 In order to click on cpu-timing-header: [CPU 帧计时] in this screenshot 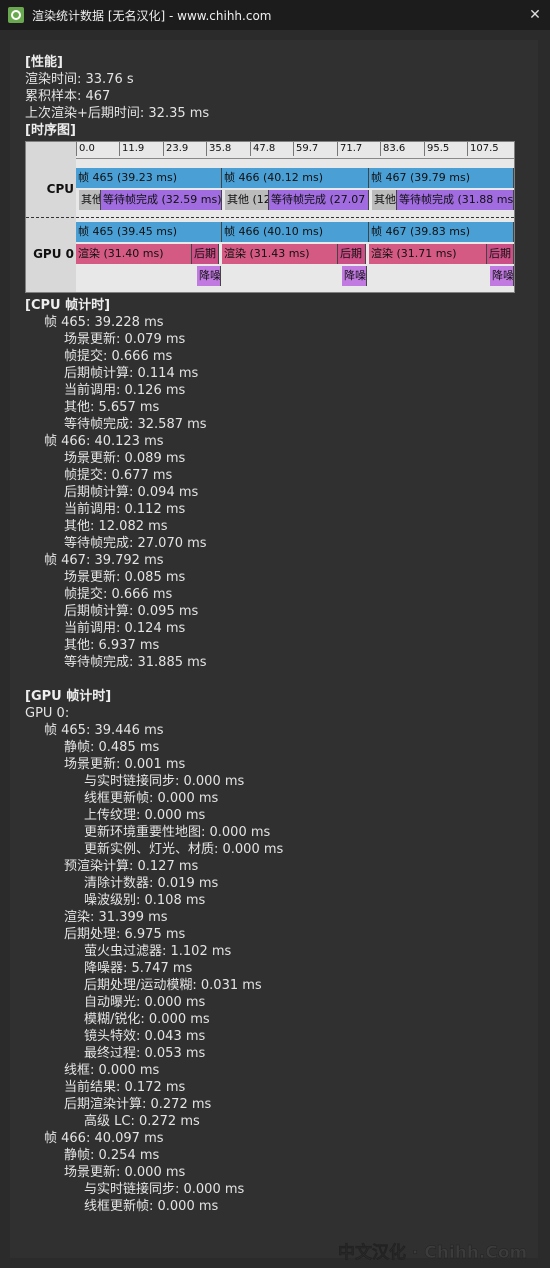, I will do `click(68, 305)`.